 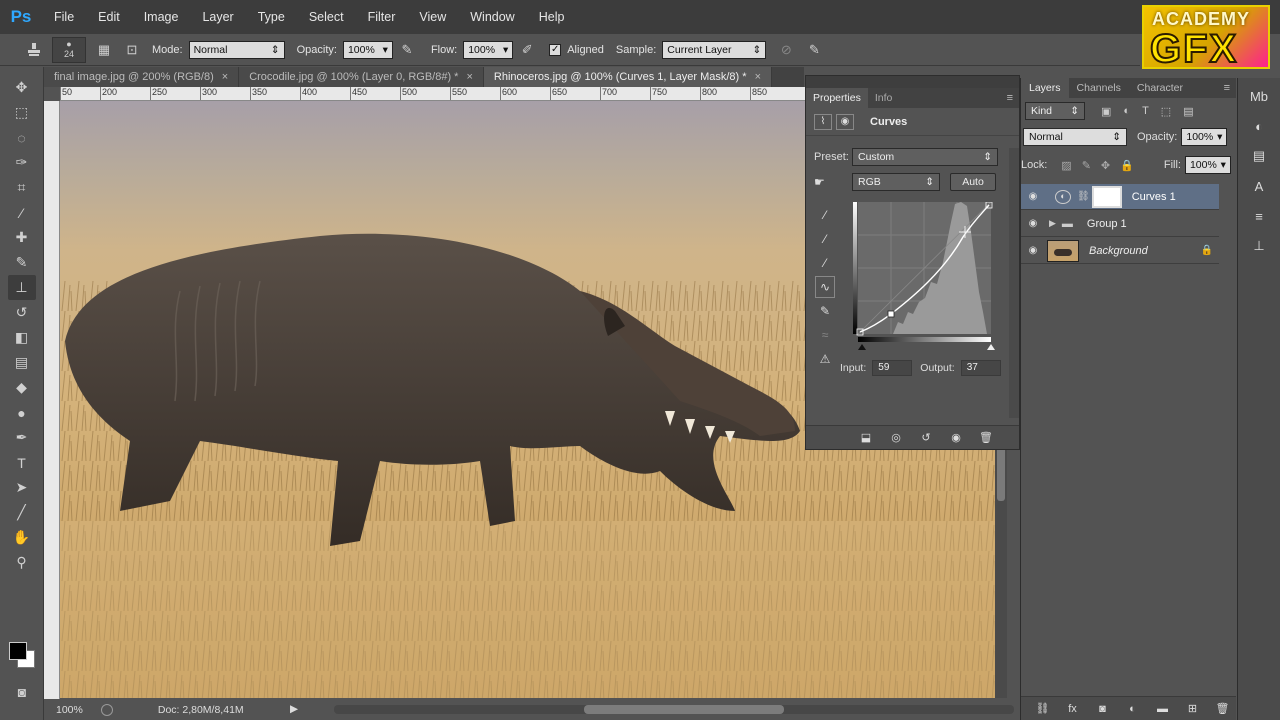 What do you see at coordinates (22, 187) in the screenshot?
I see `crop-tool-icon: ⌗` at bounding box center [22, 187].